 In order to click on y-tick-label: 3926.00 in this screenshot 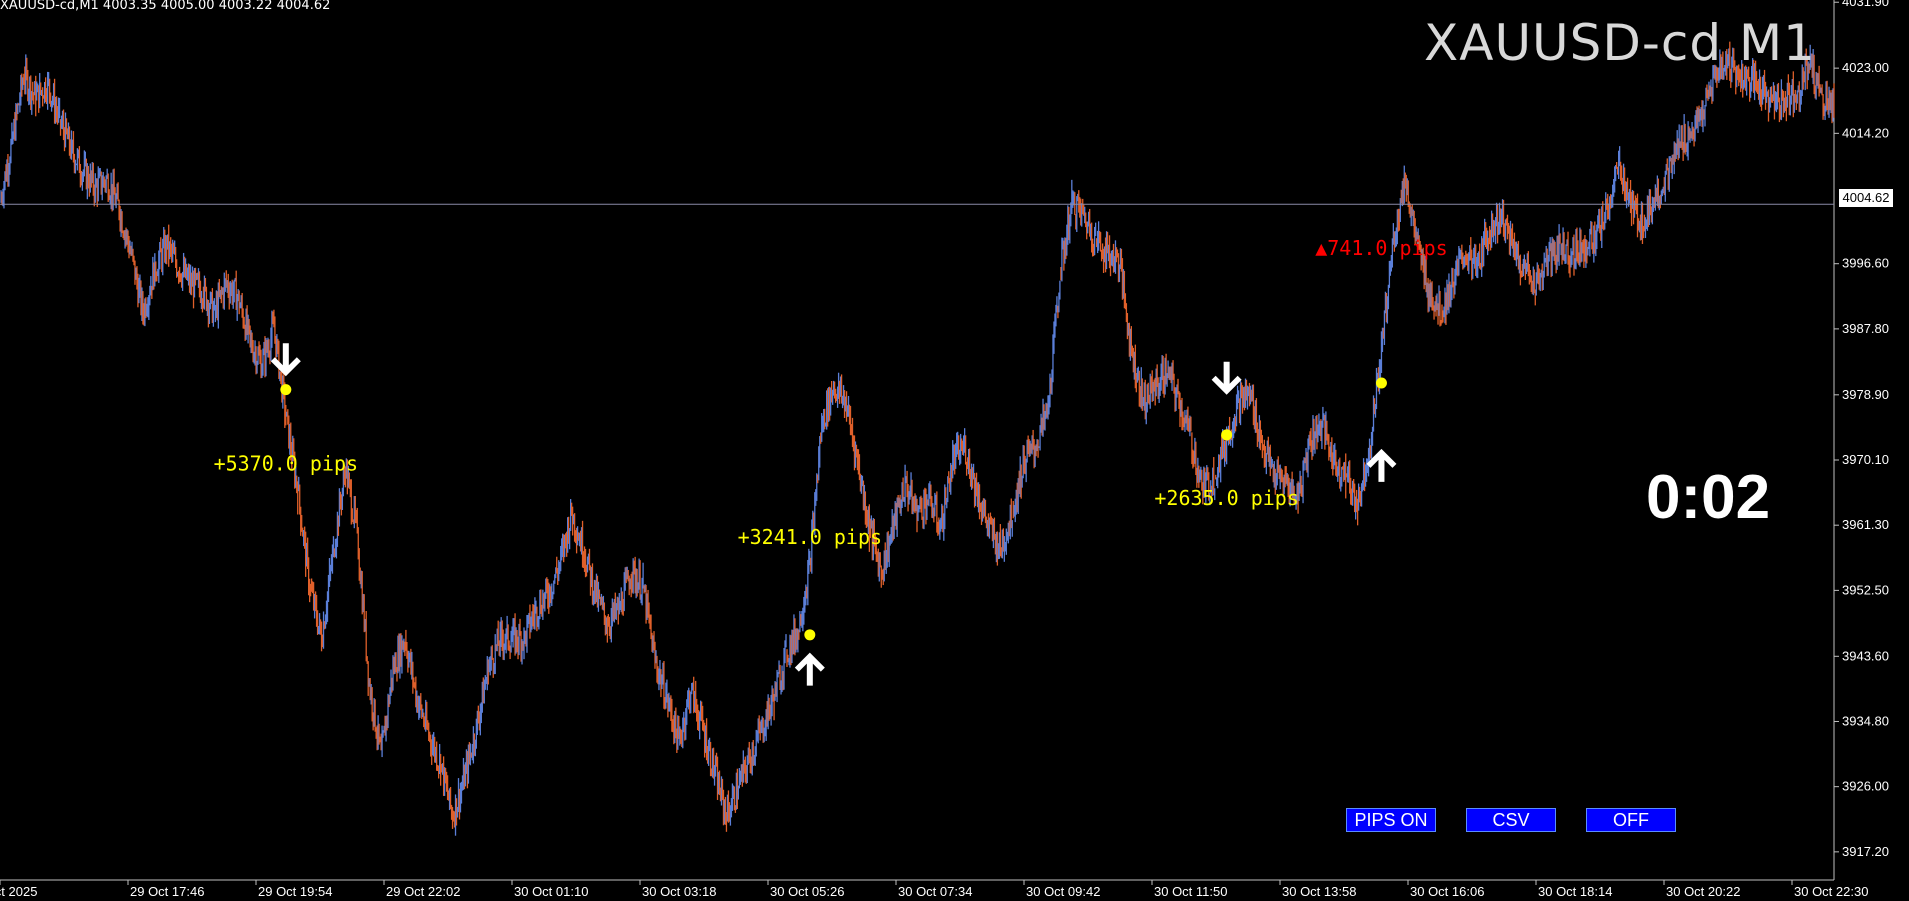, I will do `click(1865, 786)`.